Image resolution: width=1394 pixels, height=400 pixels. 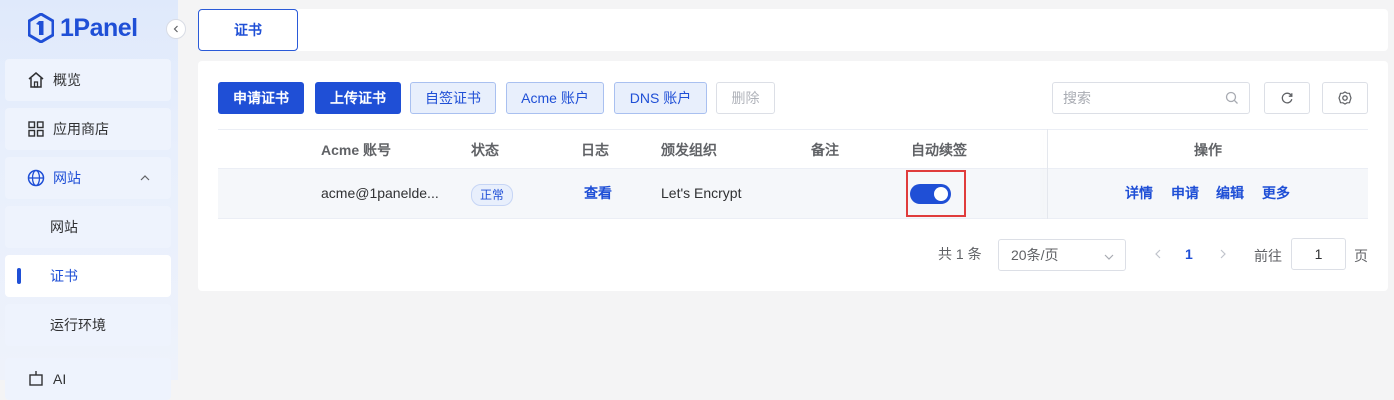 What do you see at coordinates (1109, 258) in the screenshot?
I see `chevron-down-icon` at bounding box center [1109, 258].